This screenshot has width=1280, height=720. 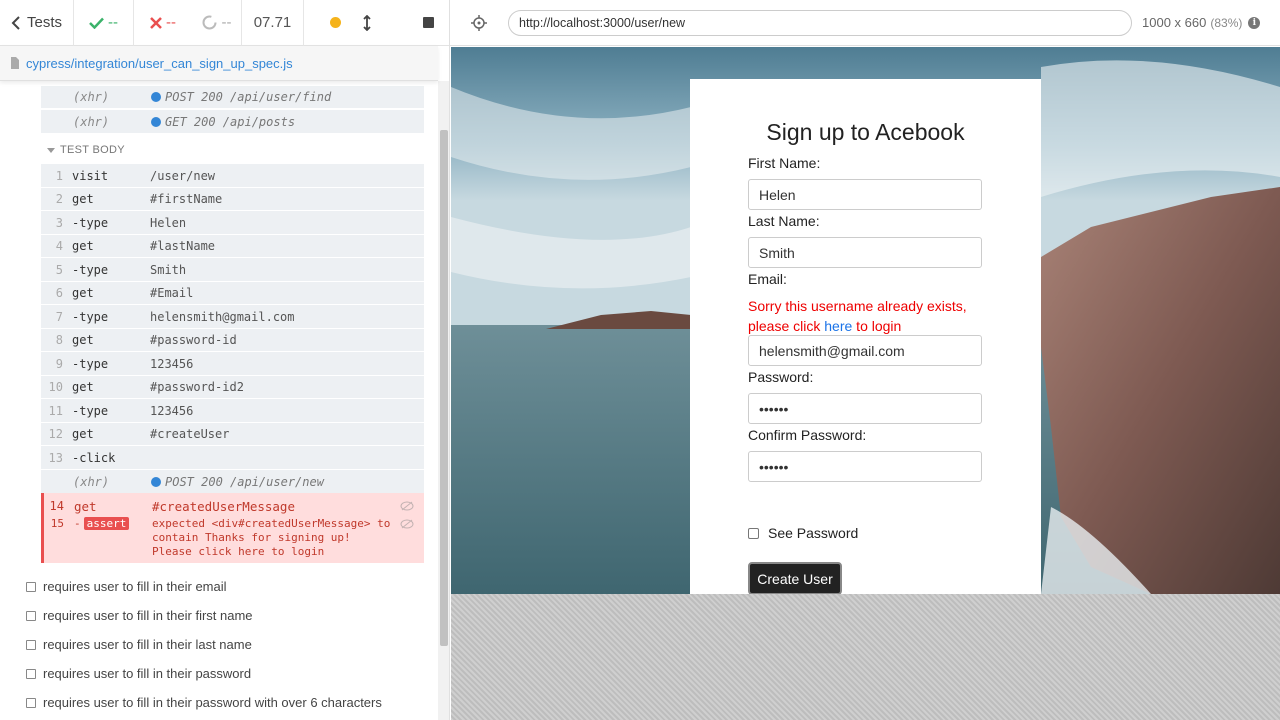 I want to click on command-message: Helen, so click(x=168, y=222).